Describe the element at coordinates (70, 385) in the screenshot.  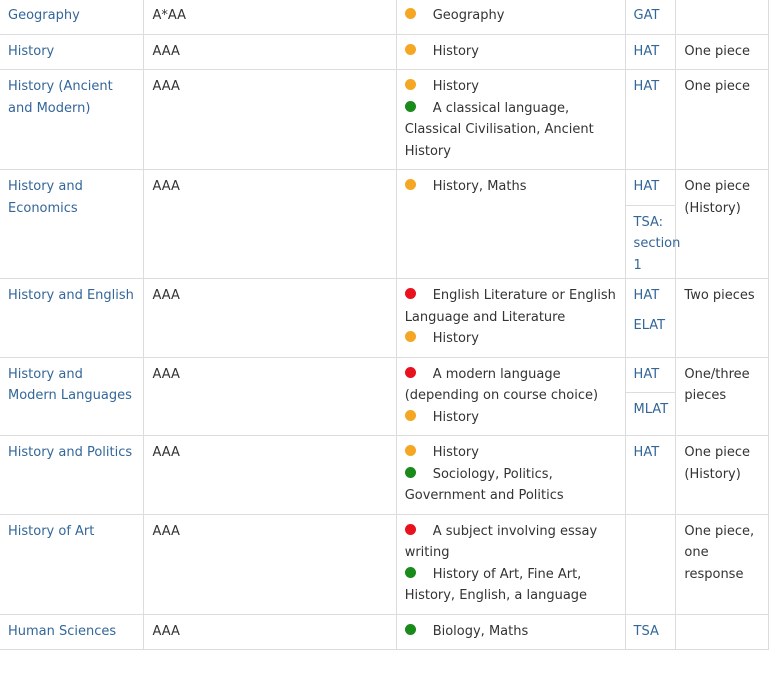
I see `course-link: History and Modern Languages` at that location.